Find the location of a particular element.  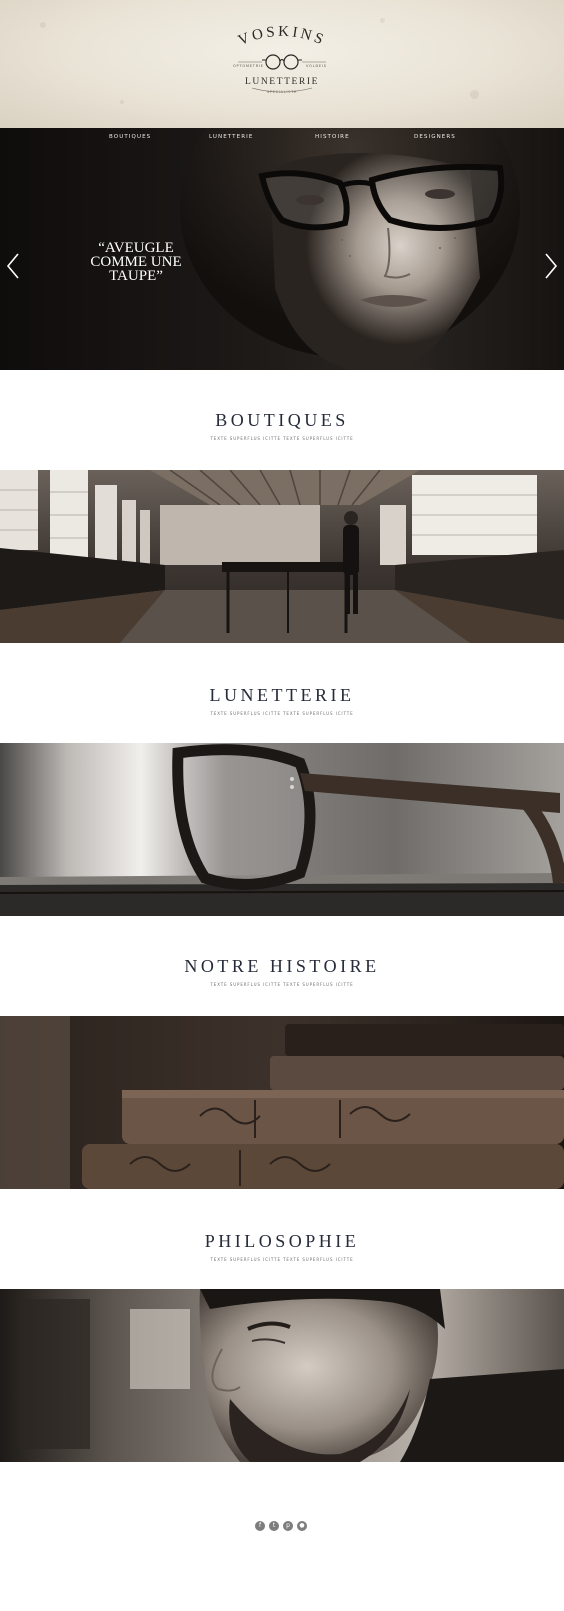

boutique-photo is located at coordinates (282, 556).